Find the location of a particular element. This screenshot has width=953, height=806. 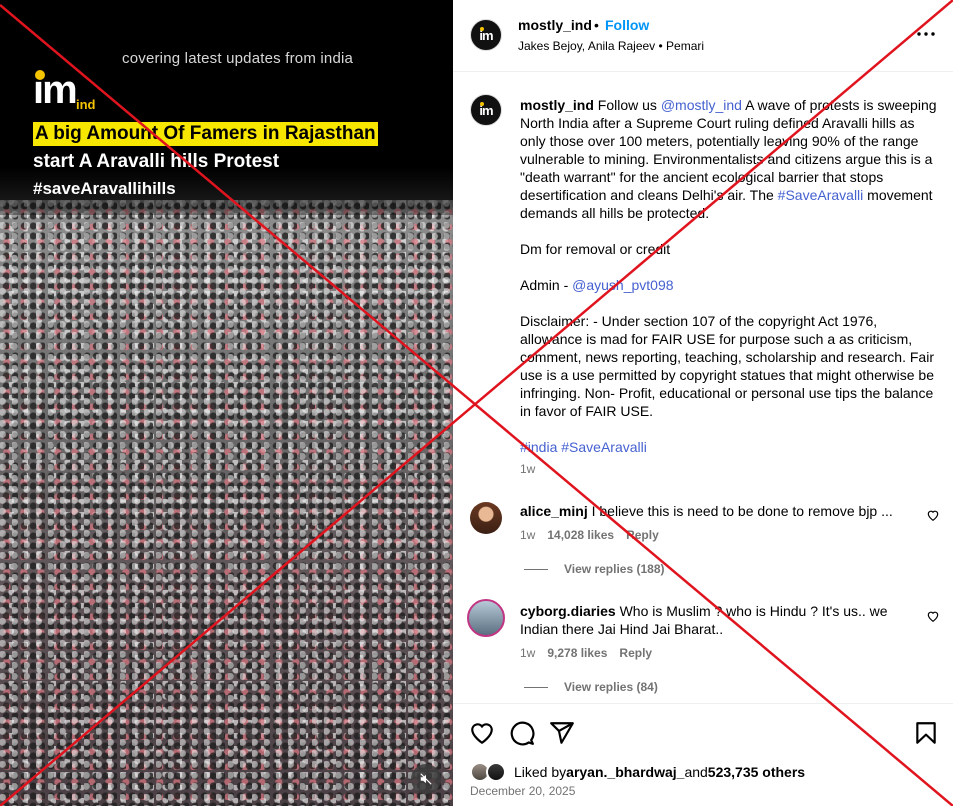

commenter-username: cyborg.diaries is located at coordinates (568, 611).